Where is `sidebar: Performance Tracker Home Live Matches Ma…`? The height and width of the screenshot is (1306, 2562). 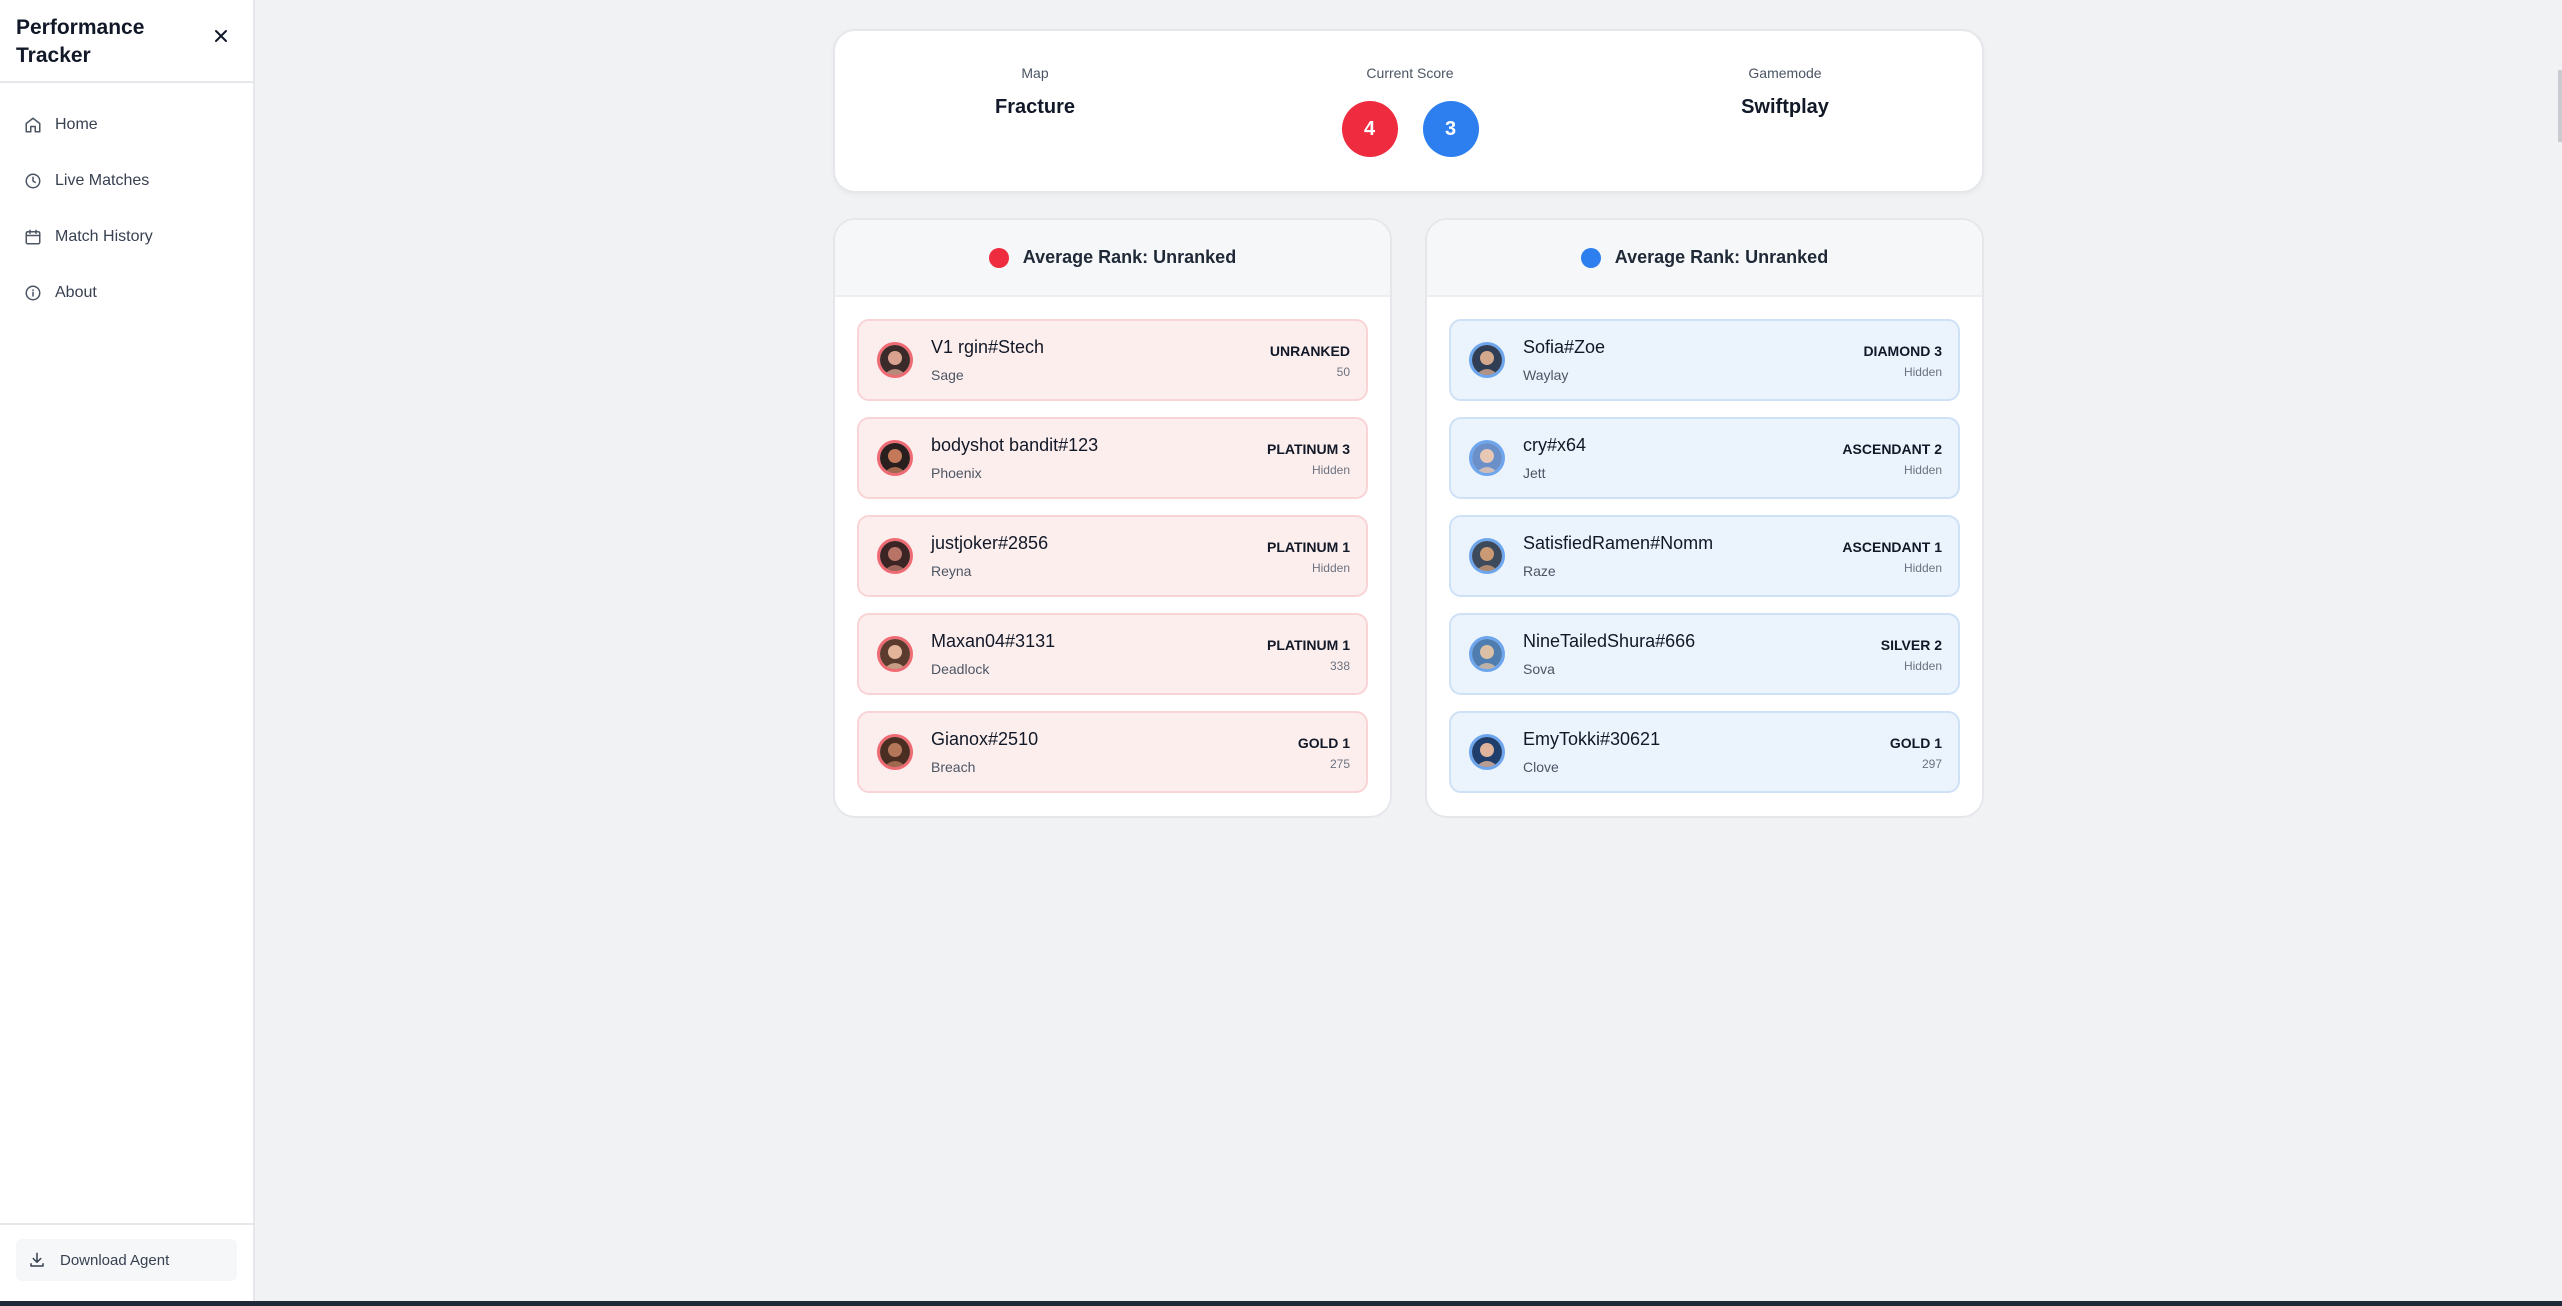
sidebar: Performance Tracker Home Live Matches Ma… is located at coordinates (127, 650).